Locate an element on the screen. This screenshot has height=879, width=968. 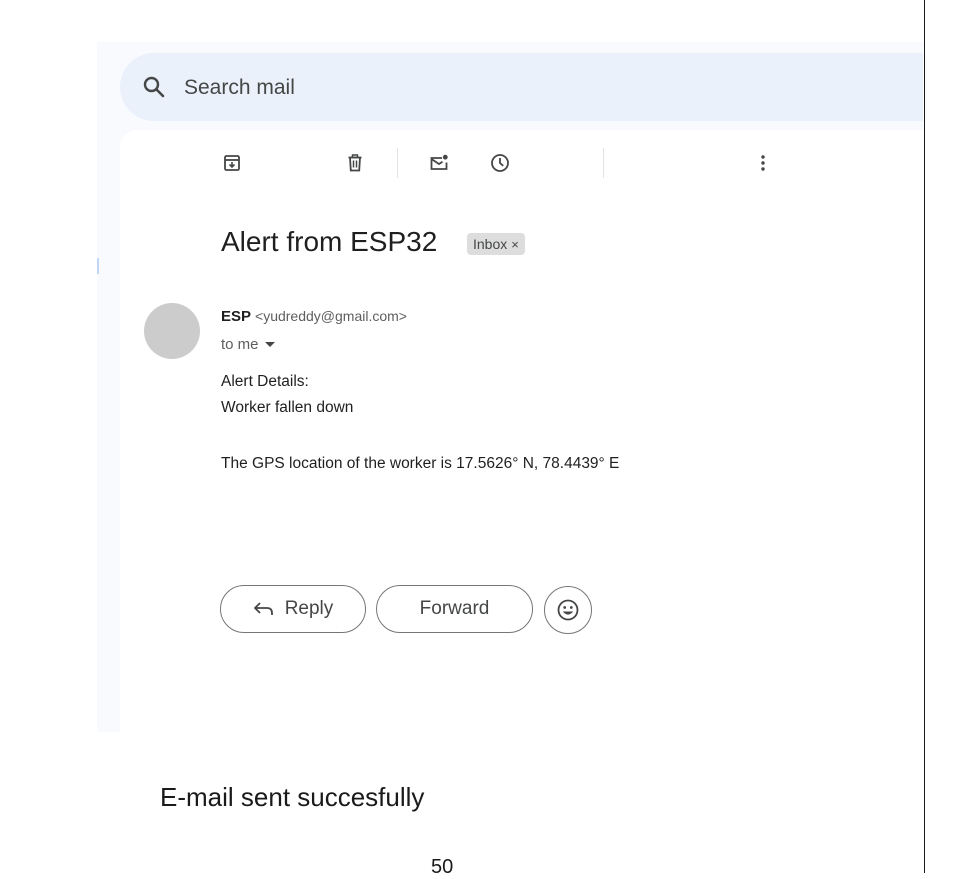
trash-icon is located at coordinates (355, 163).